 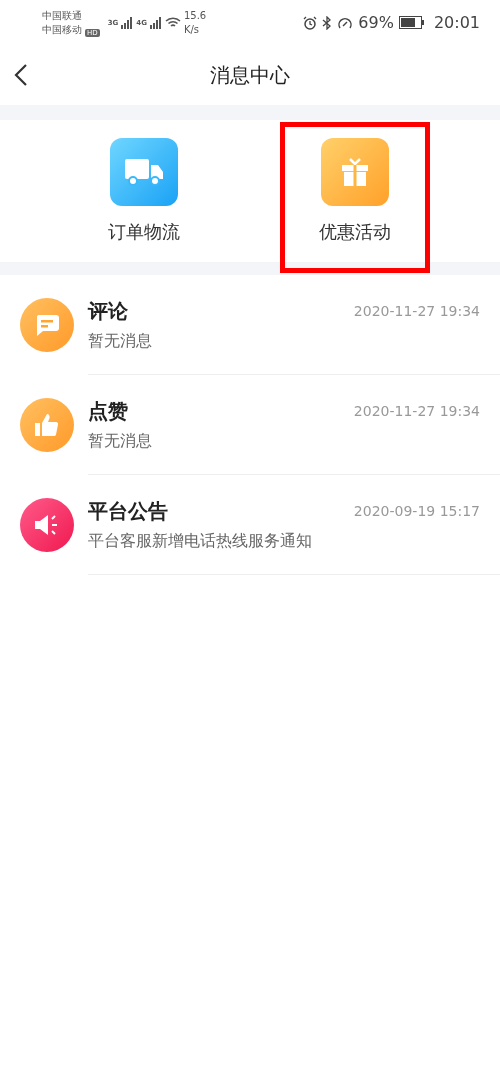 I want to click on chat-bubble-icon, so click(x=47, y=325).